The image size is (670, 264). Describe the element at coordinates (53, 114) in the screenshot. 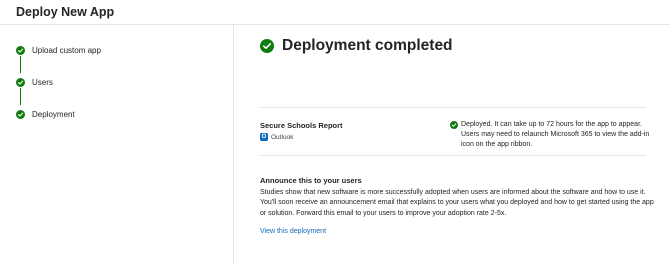

I see `step-label: Deployment` at that location.